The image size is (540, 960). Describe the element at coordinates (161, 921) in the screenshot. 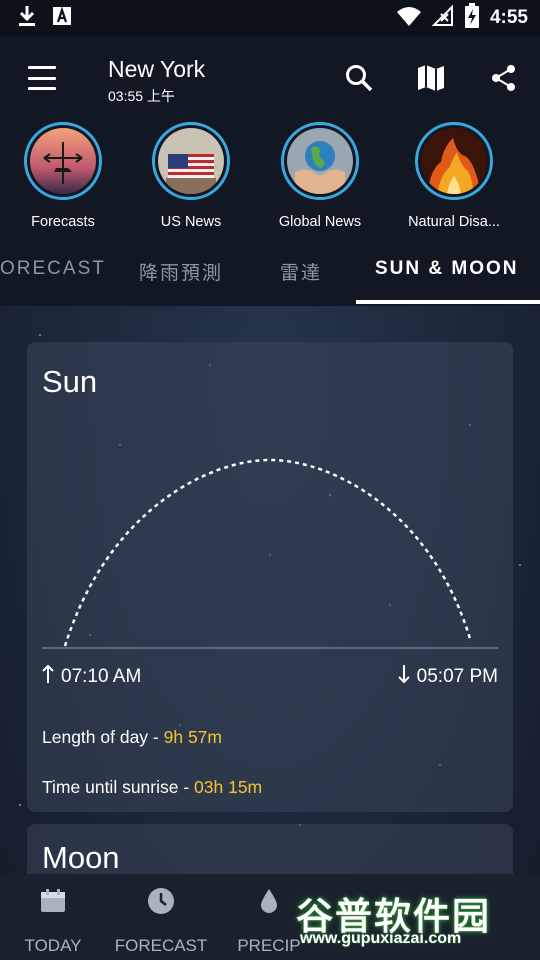

I see `nav-forecast: FORECAST` at that location.